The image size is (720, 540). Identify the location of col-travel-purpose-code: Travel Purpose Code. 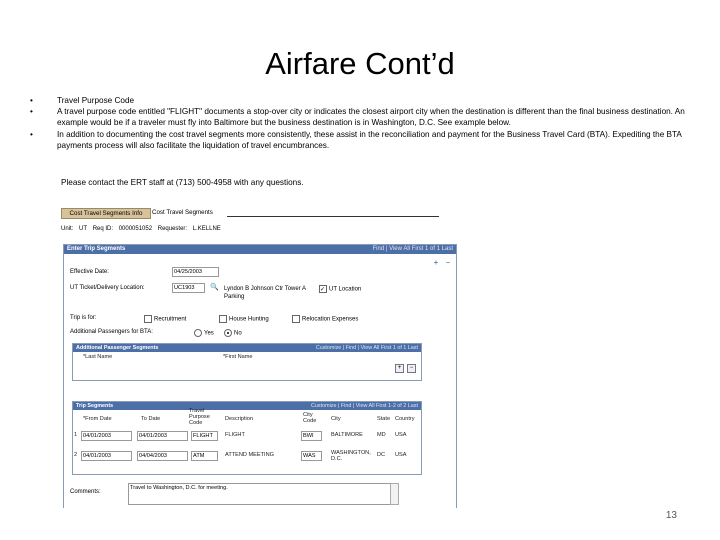
(199, 417).